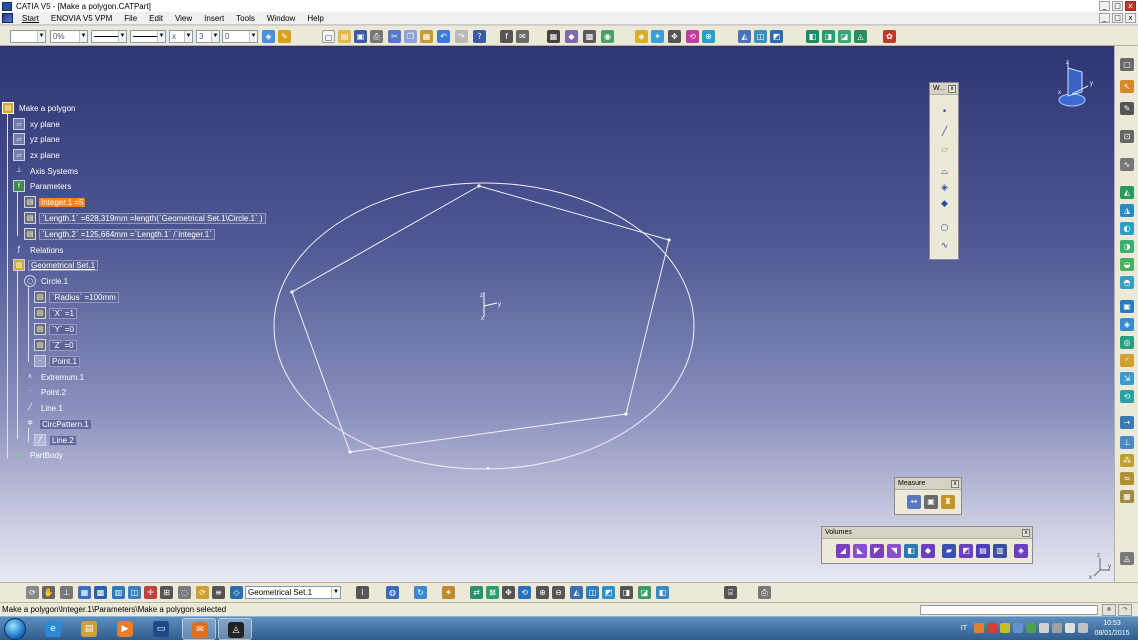 The width and height of the screenshot is (1138, 640). What do you see at coordinates (760, 36) in the screenshot?
I see `multi-view-icon: ◫` at bounding box center [760, 36].